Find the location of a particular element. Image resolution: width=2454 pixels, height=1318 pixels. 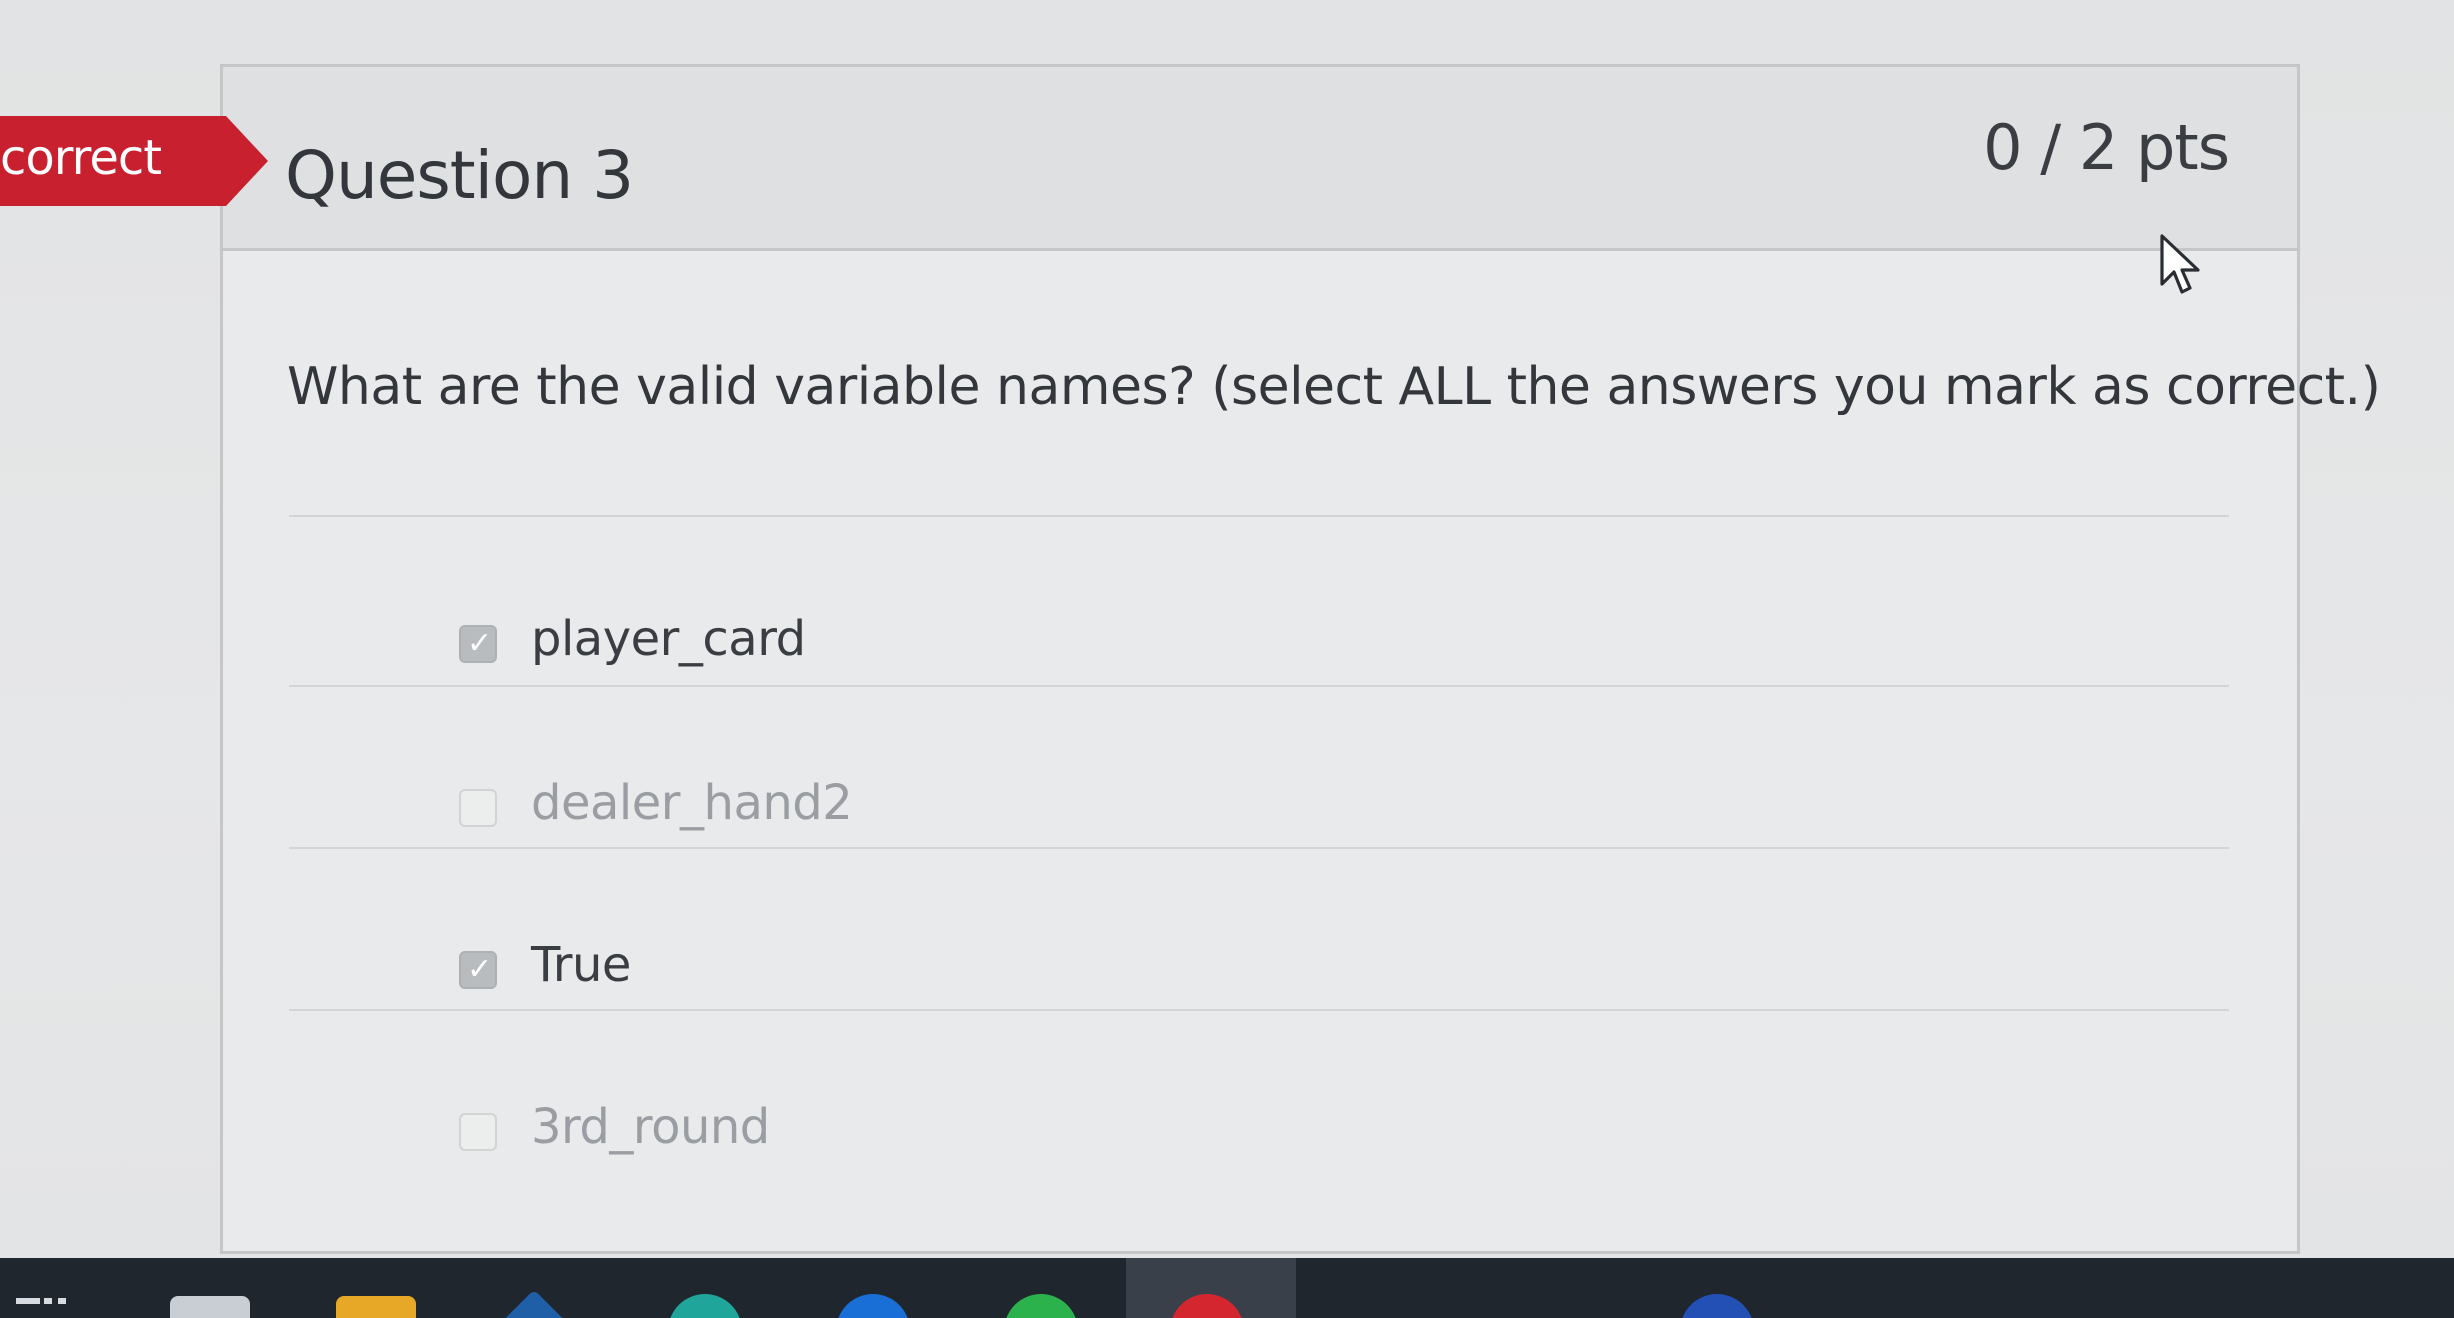

result-badge: correct is located at coordinates (134, 161).